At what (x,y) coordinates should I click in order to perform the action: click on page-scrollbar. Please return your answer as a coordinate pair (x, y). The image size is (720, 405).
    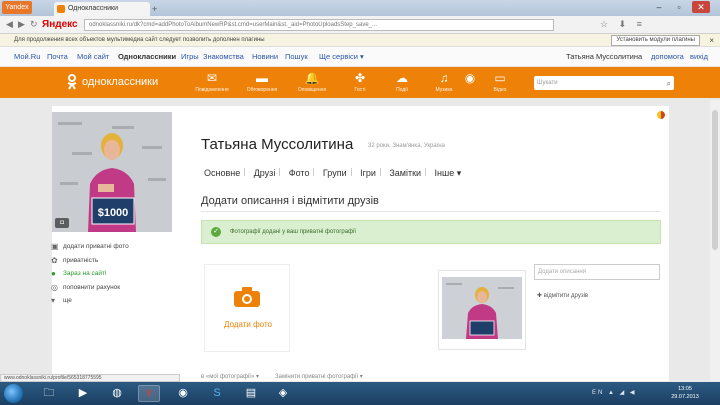
    Looking at the image, I should click on (715, 240).